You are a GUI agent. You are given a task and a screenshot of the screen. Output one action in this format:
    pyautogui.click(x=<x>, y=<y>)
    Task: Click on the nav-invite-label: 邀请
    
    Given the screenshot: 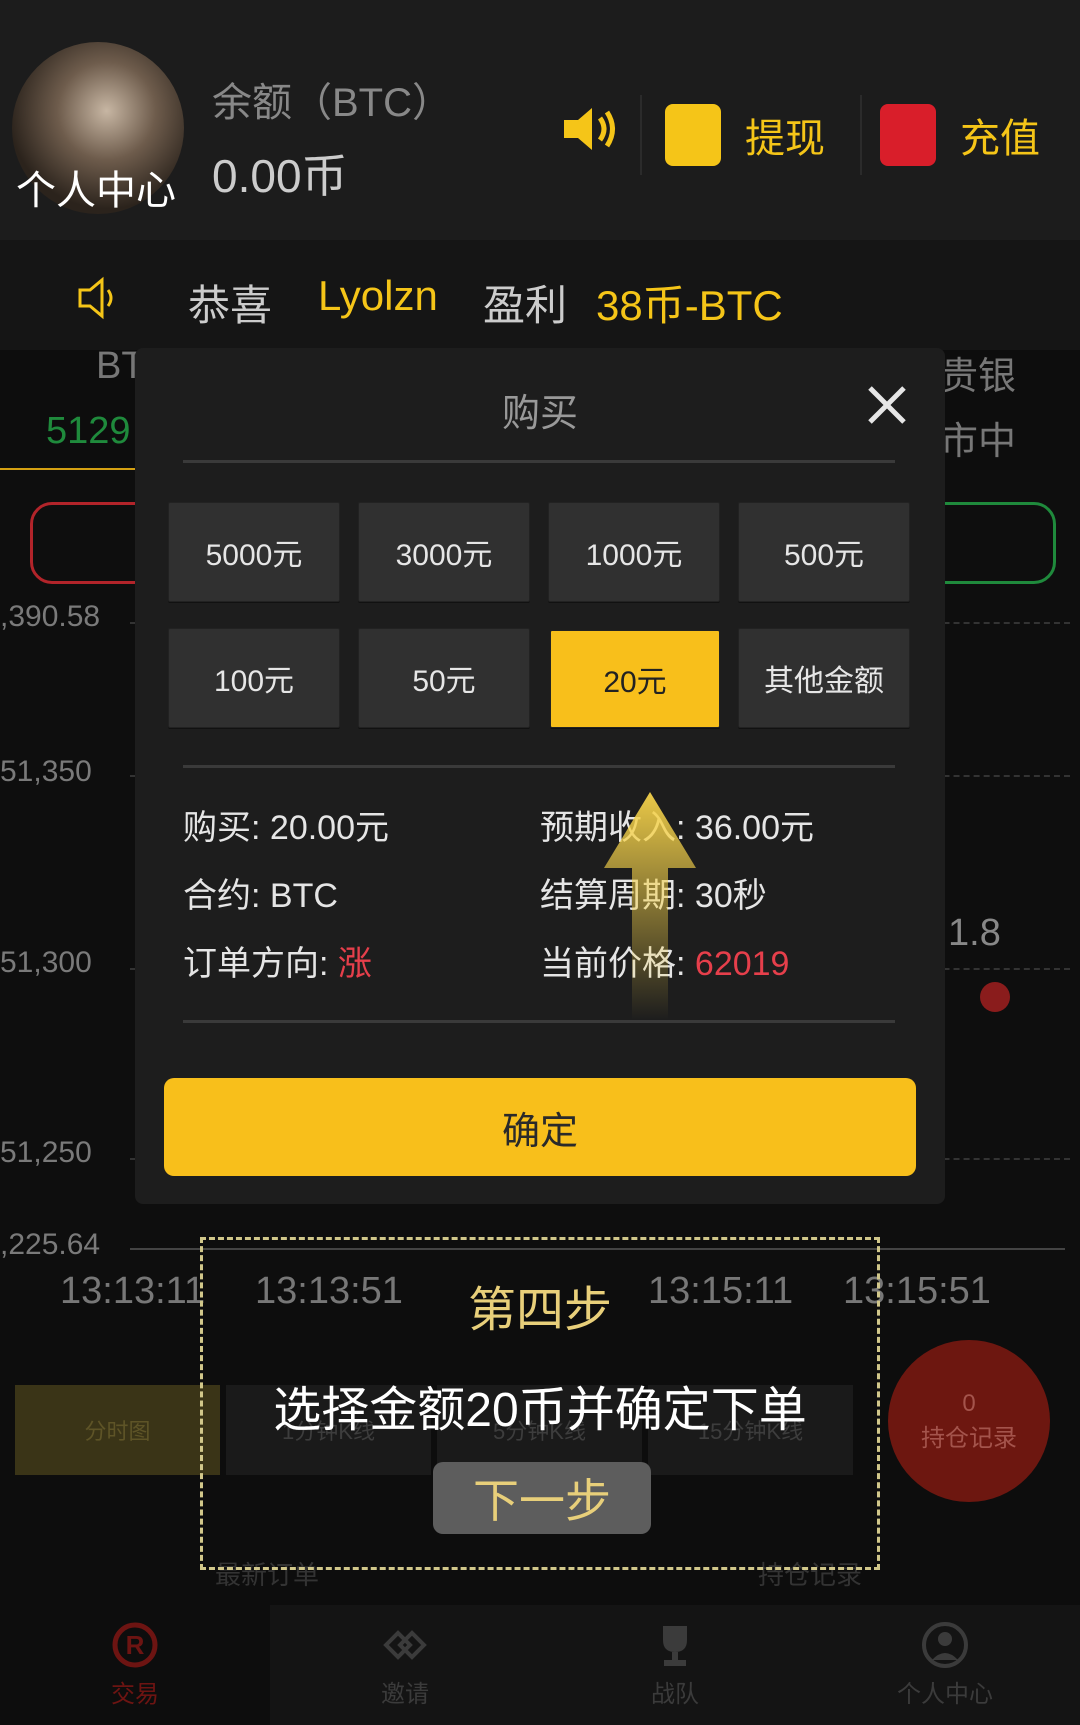 What is the action you would take?
    pyautogui.click(x=405, y=1694)
    